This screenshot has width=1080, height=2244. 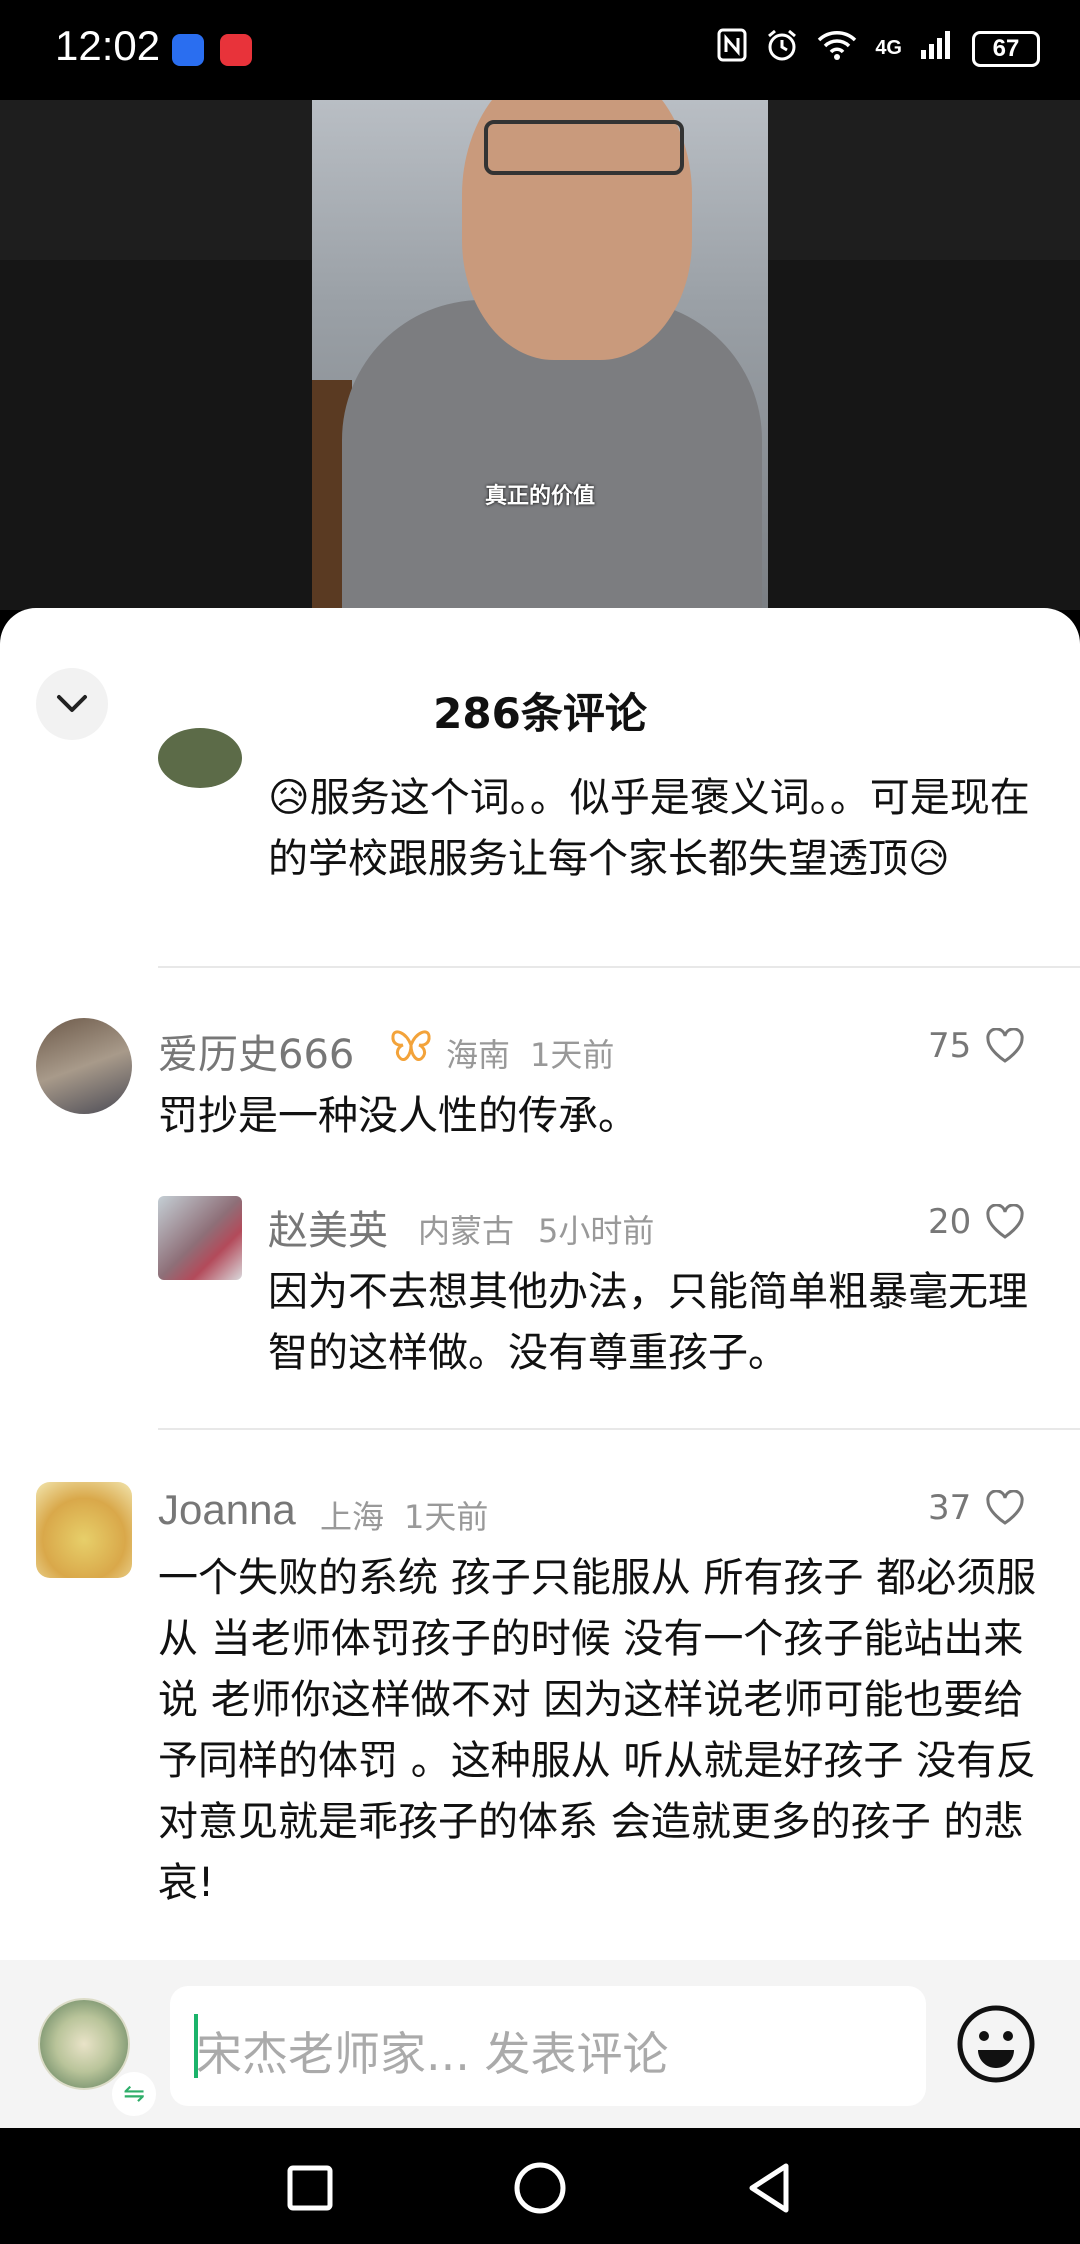 What do you see at coordinates (352, 1517) in the screenshot?
I see `comment-location: 上海` at bounding box center [352, 1517].